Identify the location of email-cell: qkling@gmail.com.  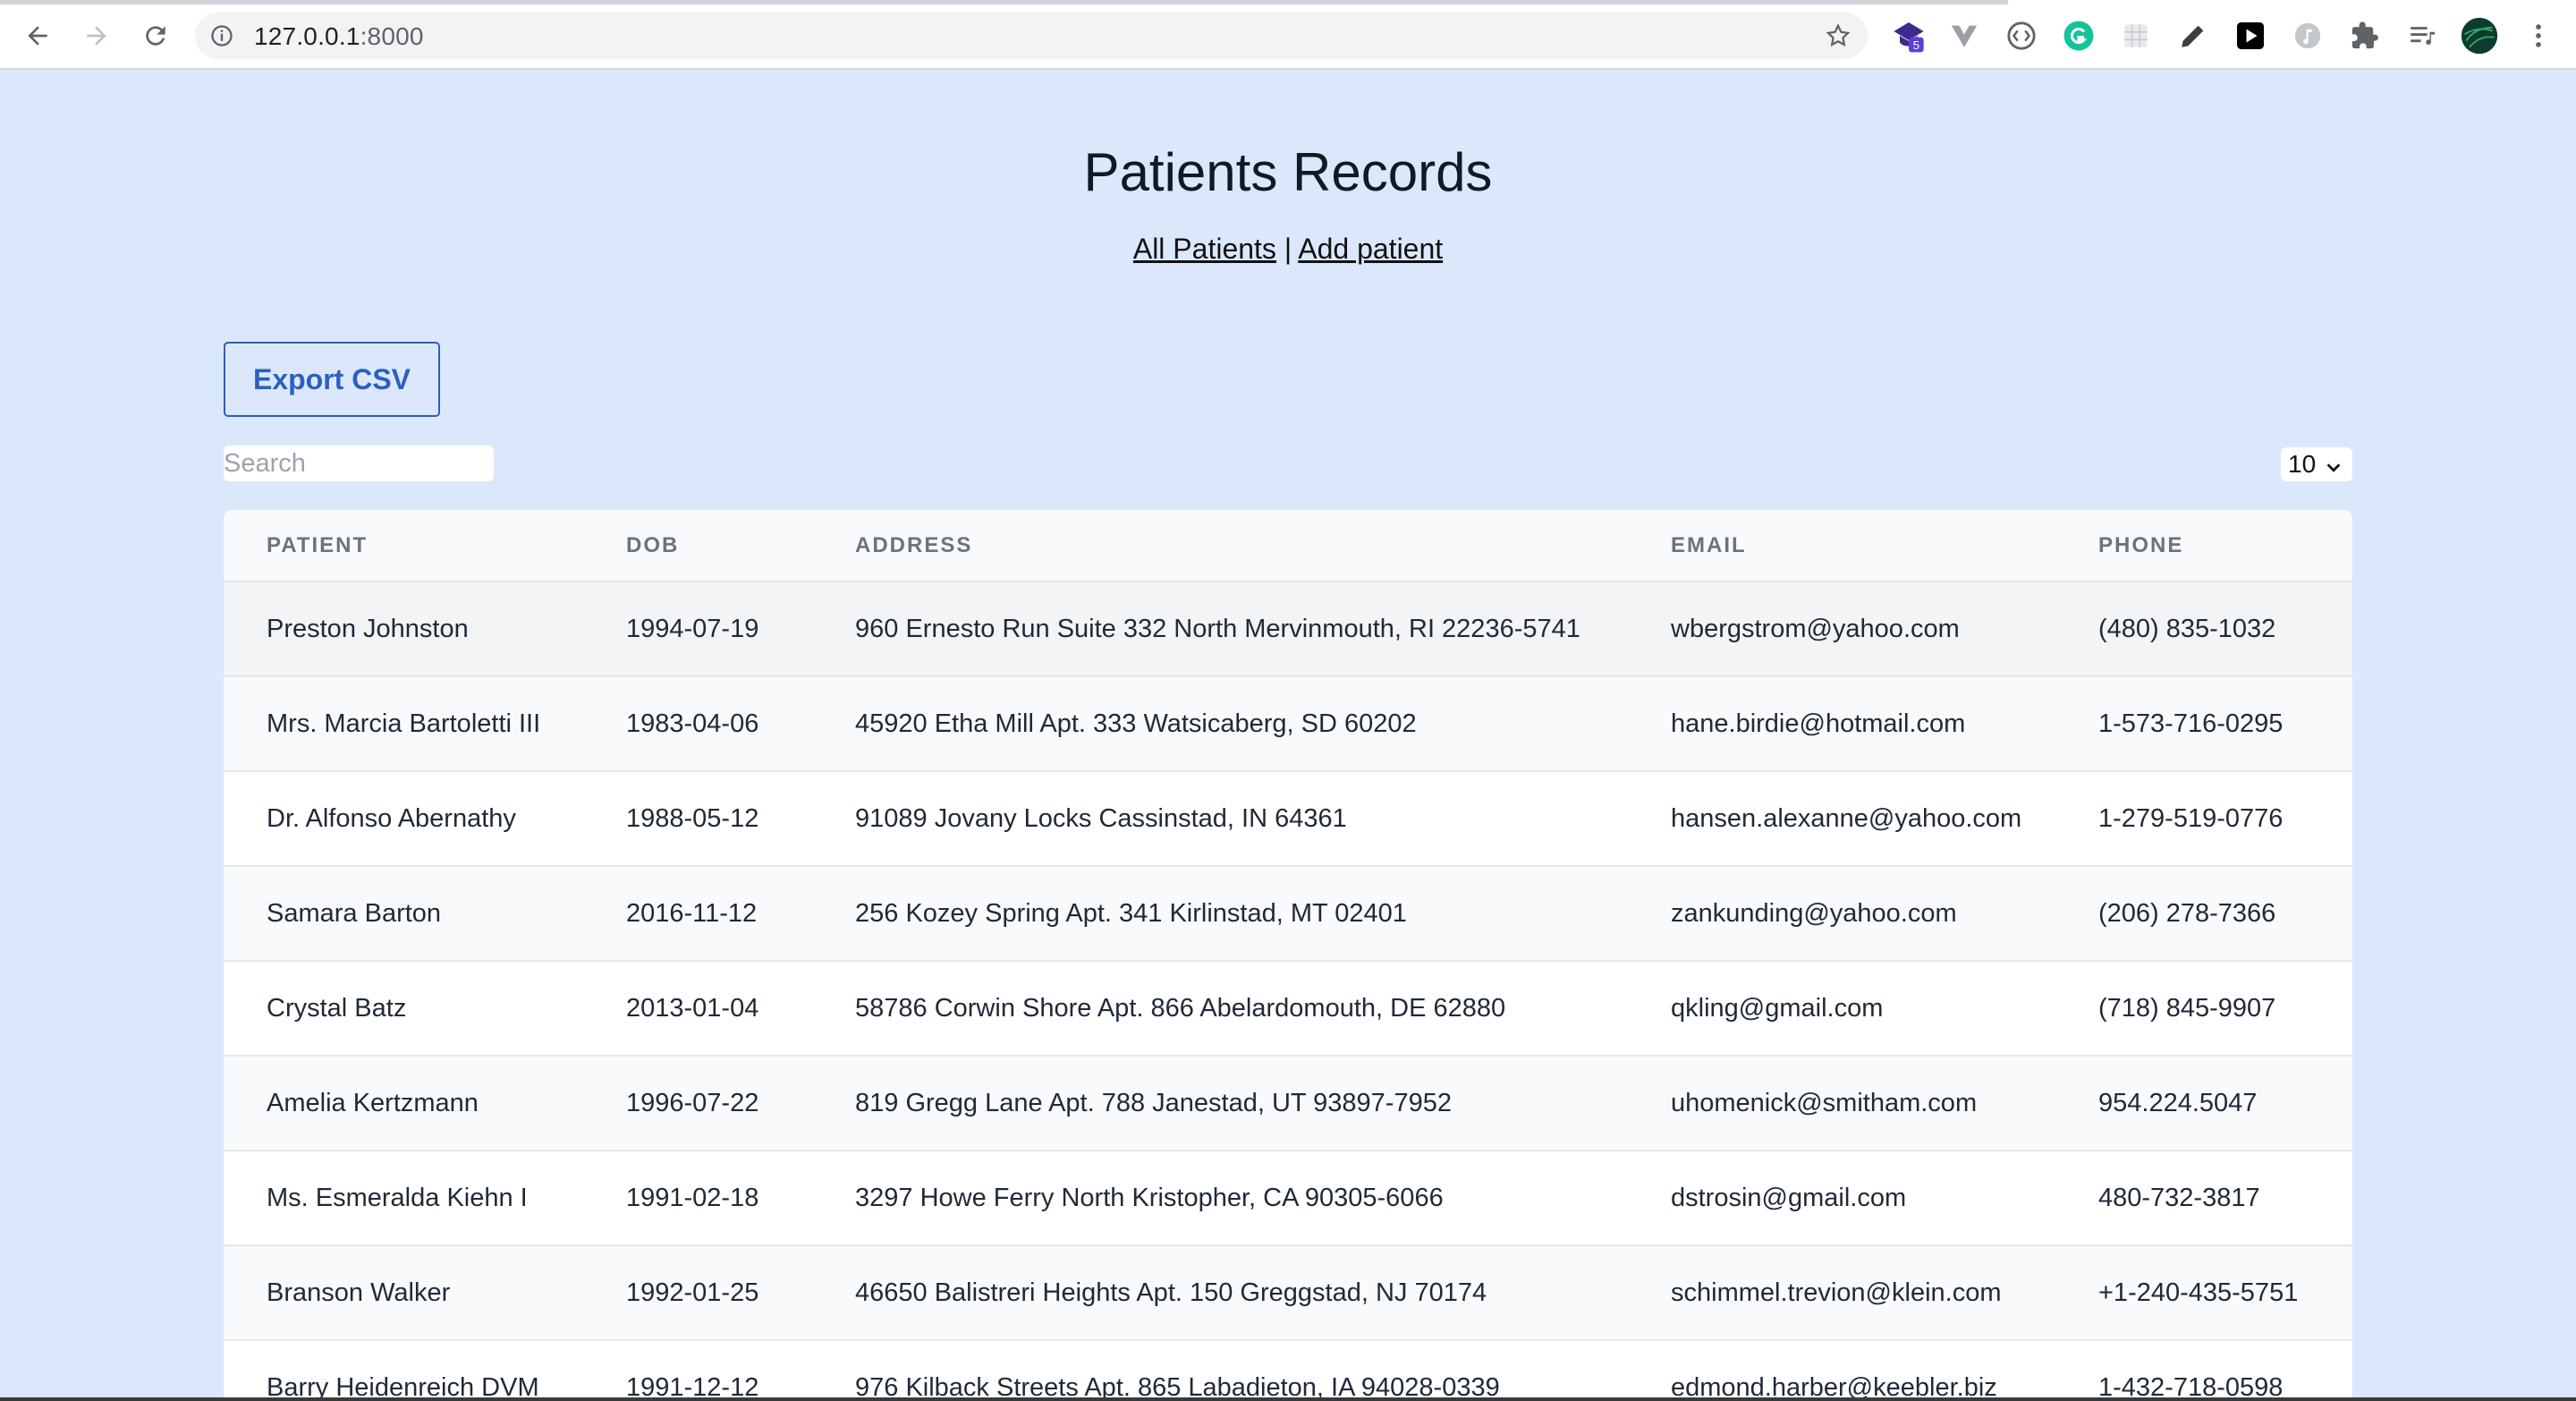
(1777, 1008).